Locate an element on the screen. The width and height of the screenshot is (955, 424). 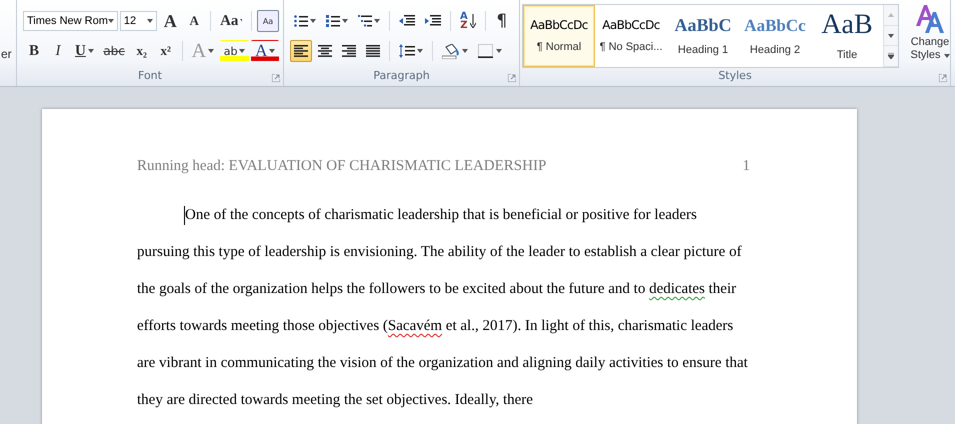
change-styles-button: Change Styles is located at coordinates (930, 34).